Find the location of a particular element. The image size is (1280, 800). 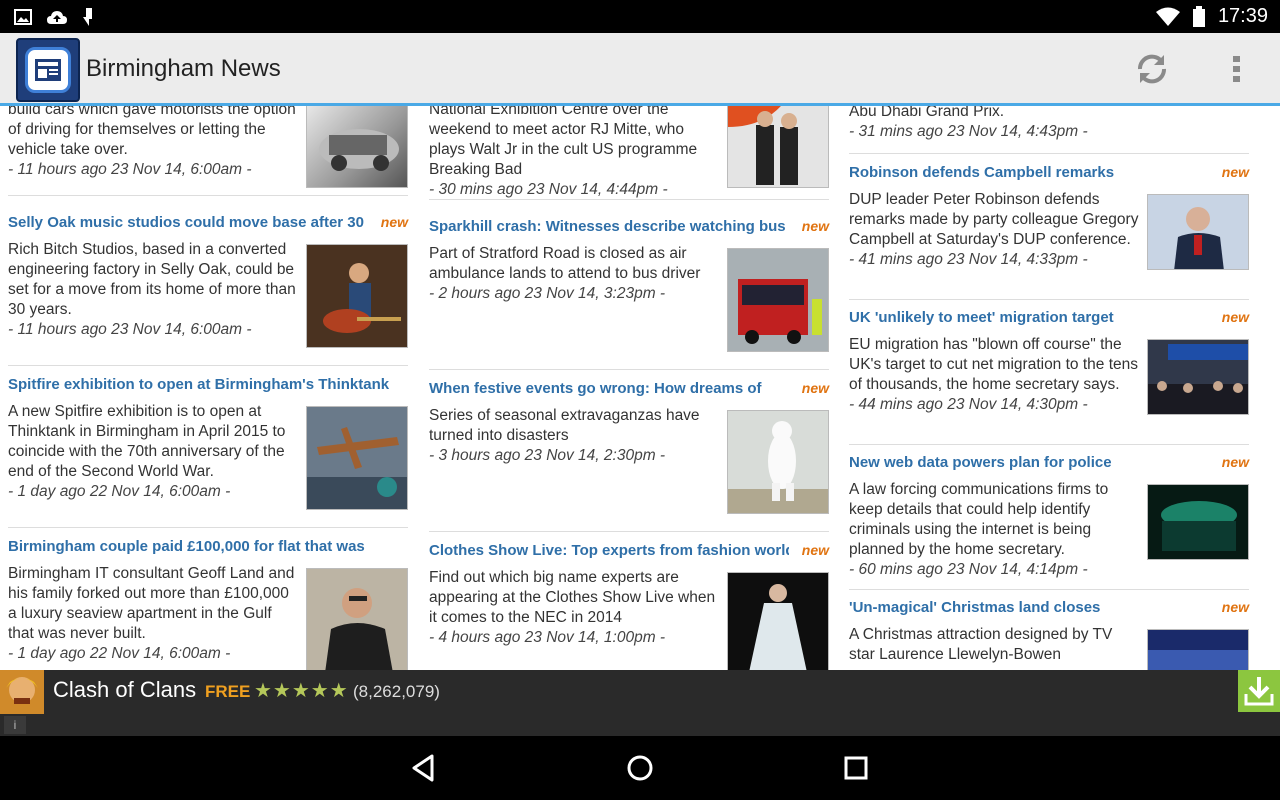

action-bar: Birmingham News is located at coordinates (640, 69).